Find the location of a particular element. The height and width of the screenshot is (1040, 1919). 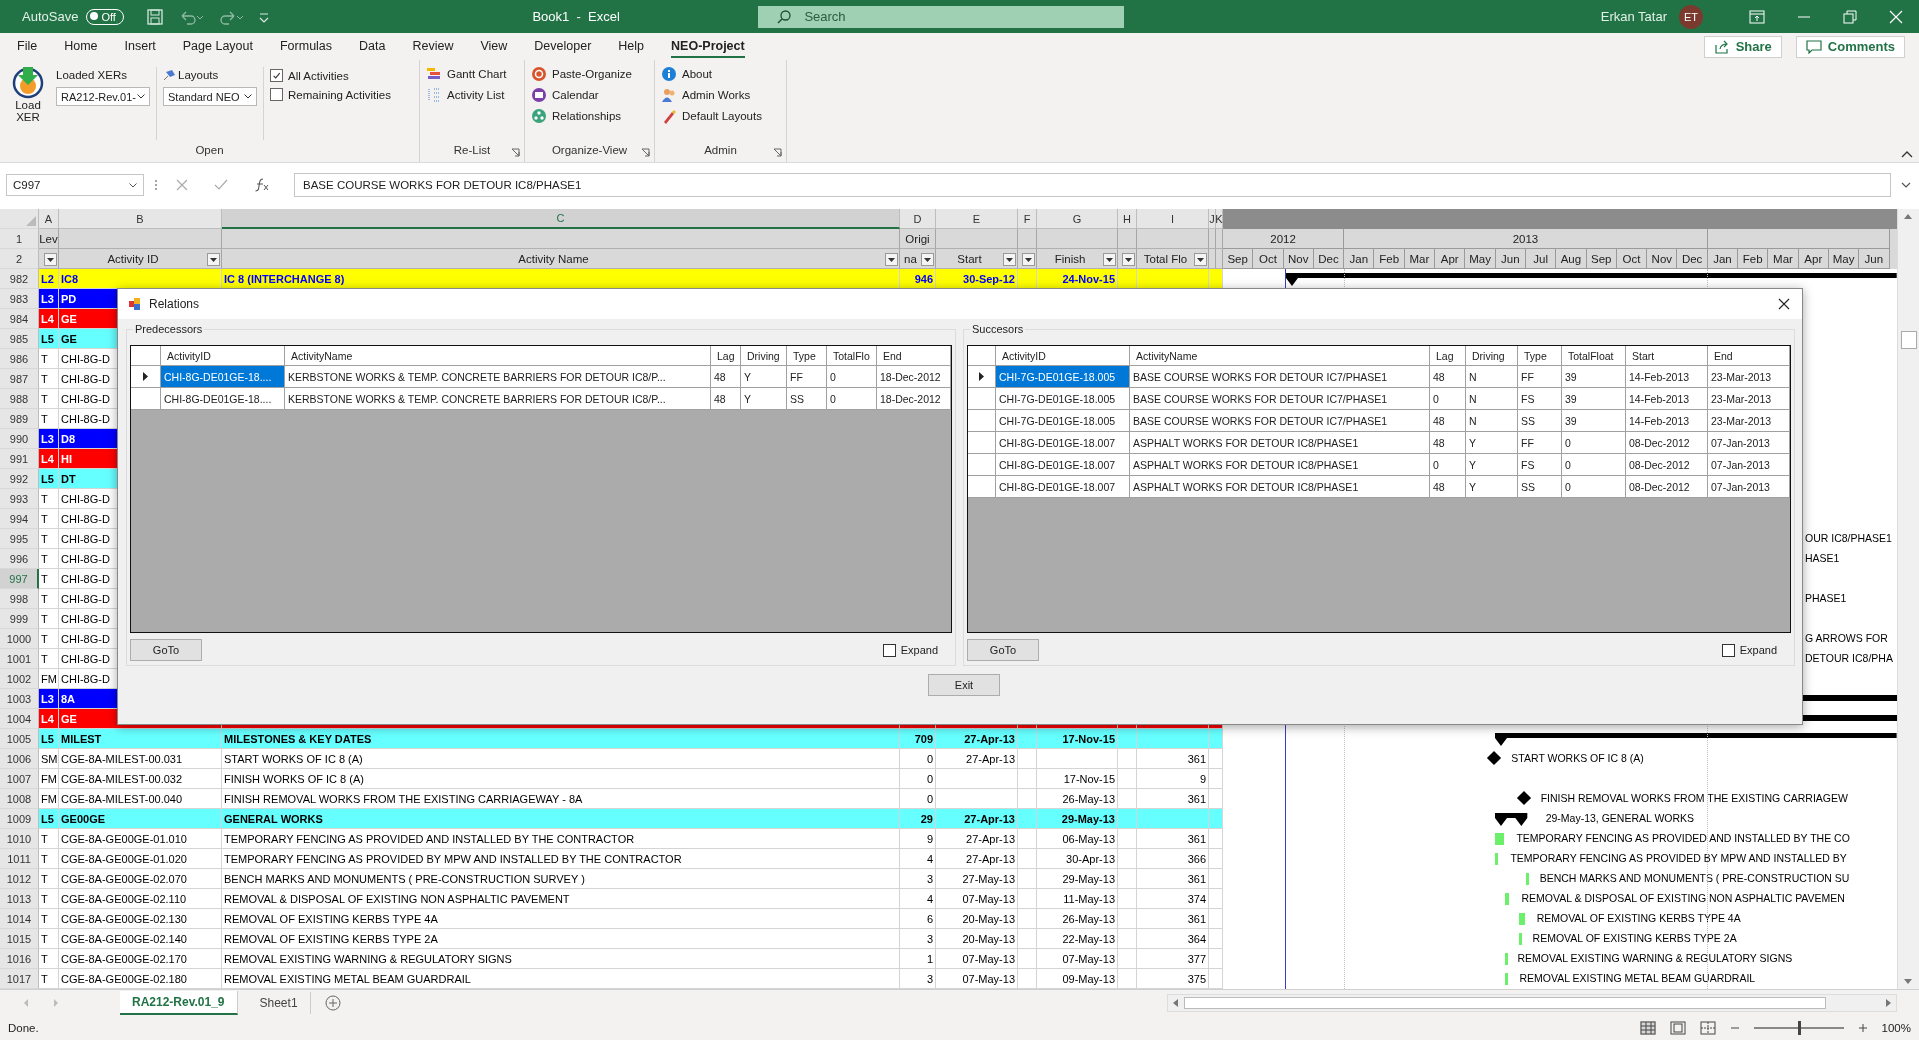

row-number: 987 is located at coordinates (19, 379).